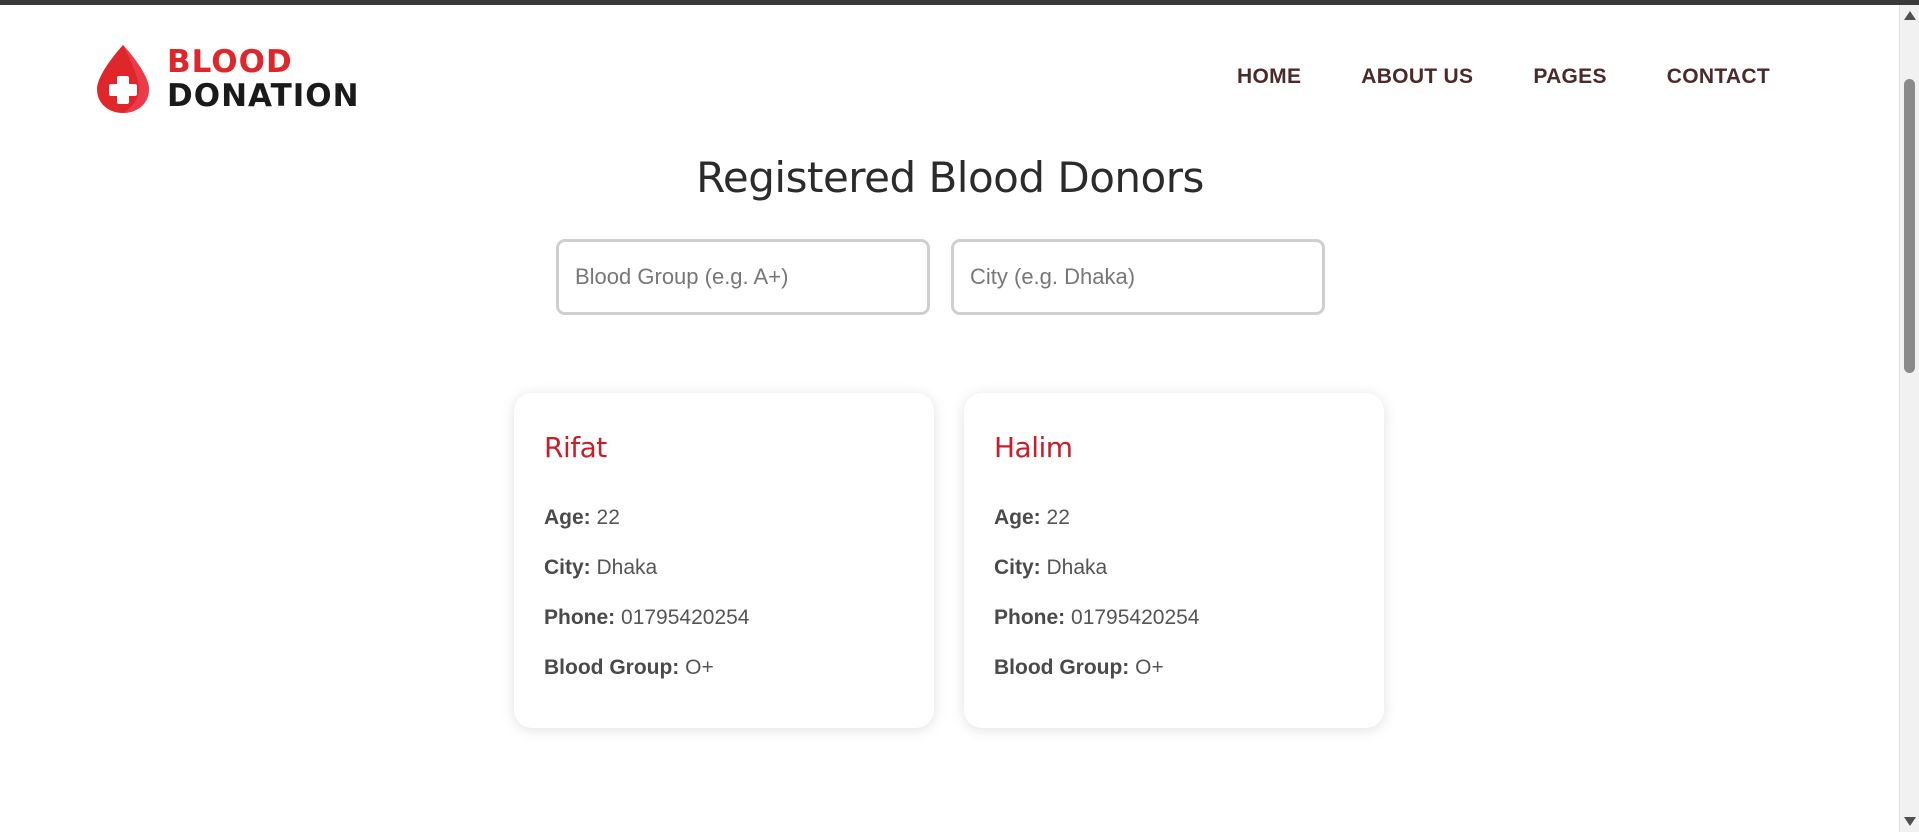 The width and height of the screenshot is (1919, 832). What do you see at coordinates (1138, 277) in the screenshot?
I see `city-input` at bounding box center [1138, 277].